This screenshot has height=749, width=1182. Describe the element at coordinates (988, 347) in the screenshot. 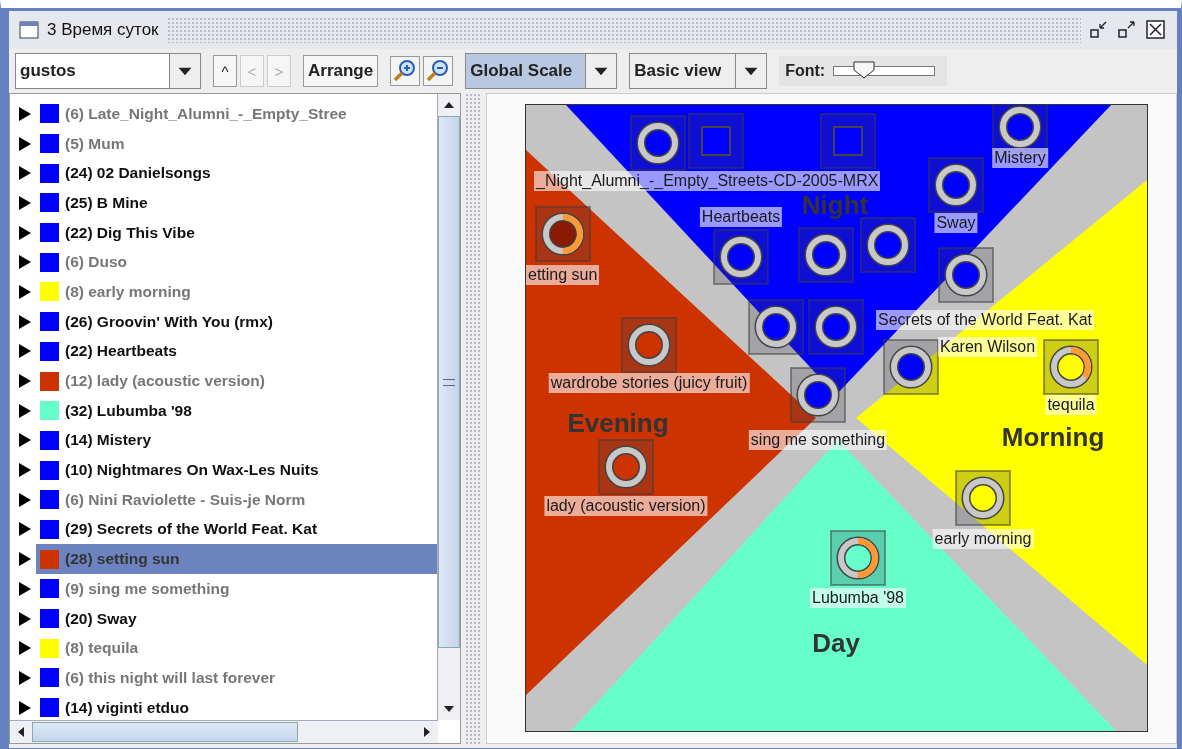

I see `song-label: Karen Wilson` at that location.